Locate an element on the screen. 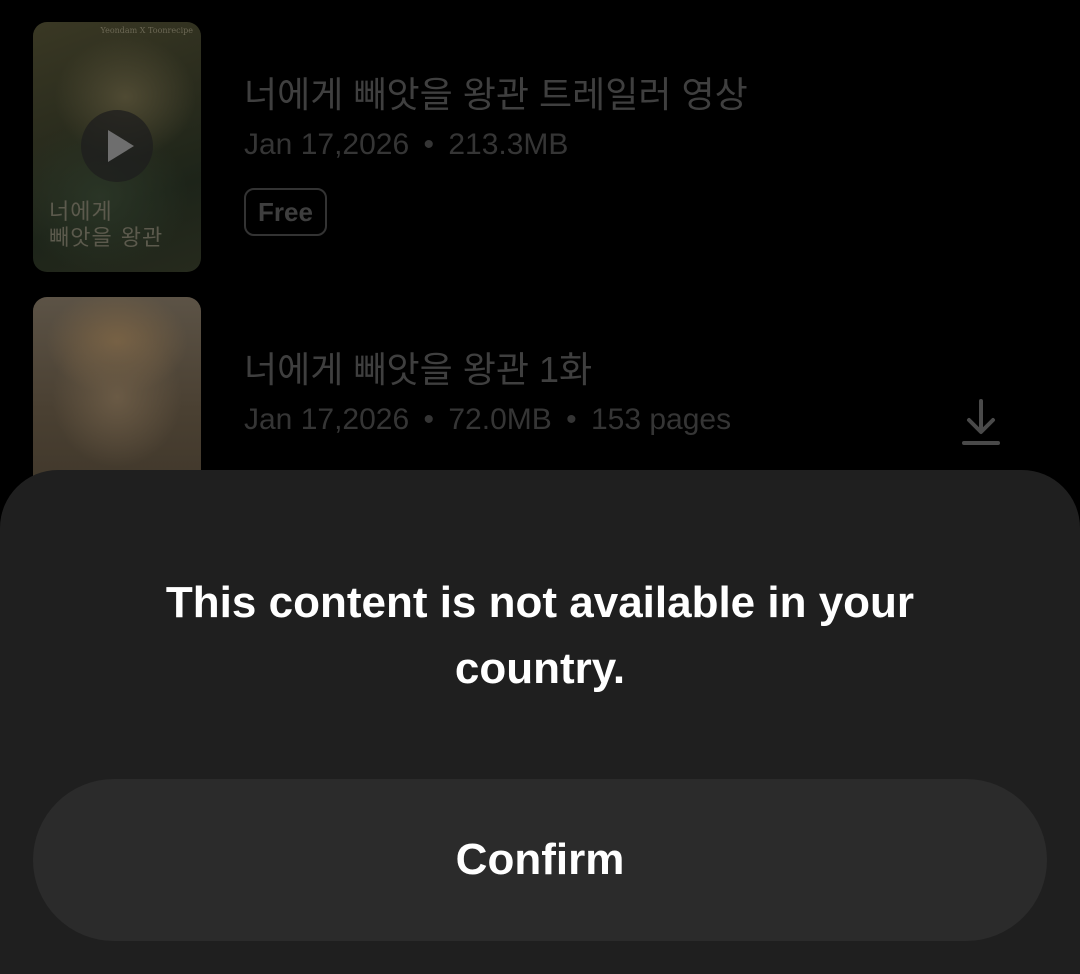 This screenshot has width=1080, height=974. thumbnail-publisher: Yeondam X Toonrecipe is located at coordinates (147, 30).